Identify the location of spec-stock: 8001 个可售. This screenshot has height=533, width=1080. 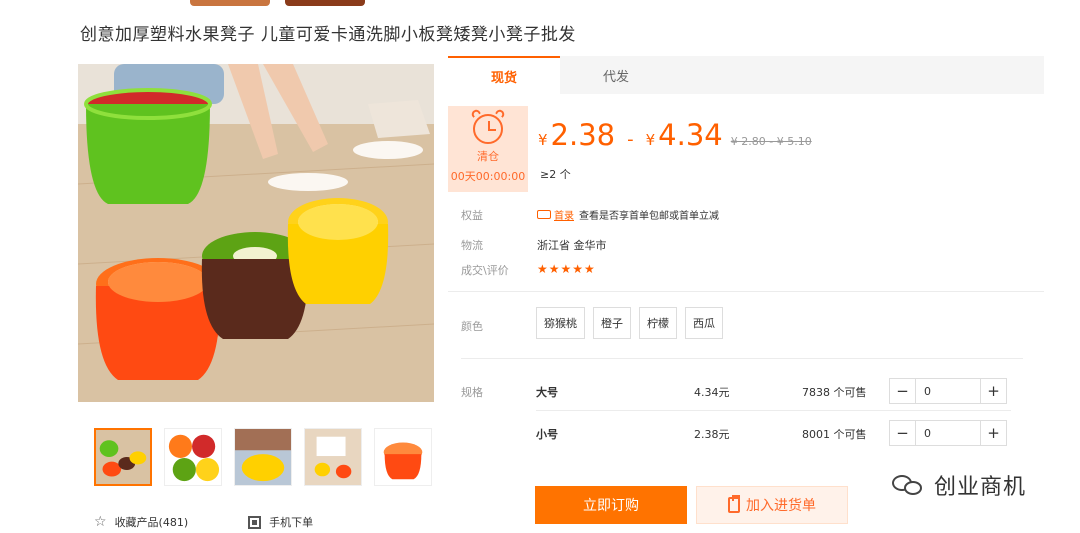
(834, 434).